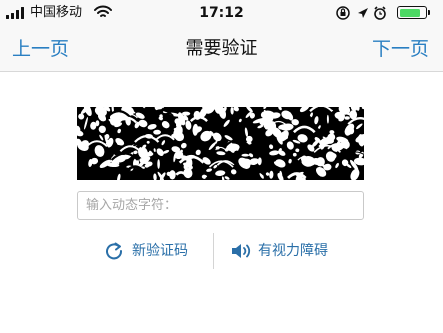 This screenshot has height=333, width=443. I want to click on action-divider, so click(213, 251).